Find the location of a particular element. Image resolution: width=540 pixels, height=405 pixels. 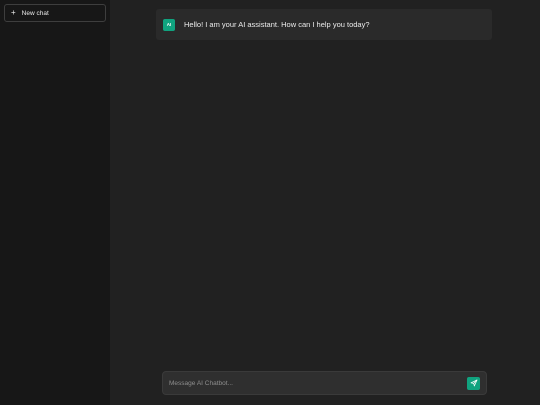

message-composer is located at coordinates (324, 383).